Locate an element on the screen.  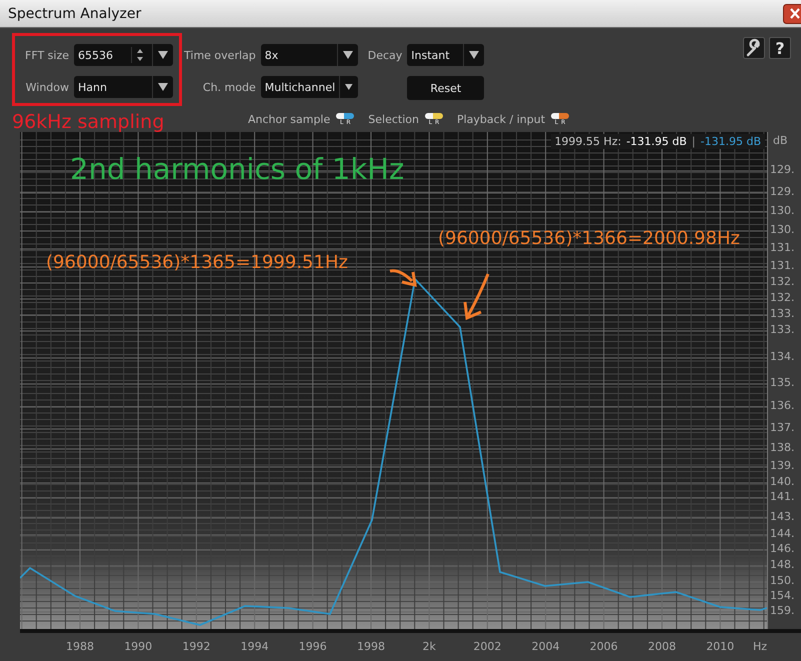
axis-tick-label: 1998 is located at coordinates (371, 646).